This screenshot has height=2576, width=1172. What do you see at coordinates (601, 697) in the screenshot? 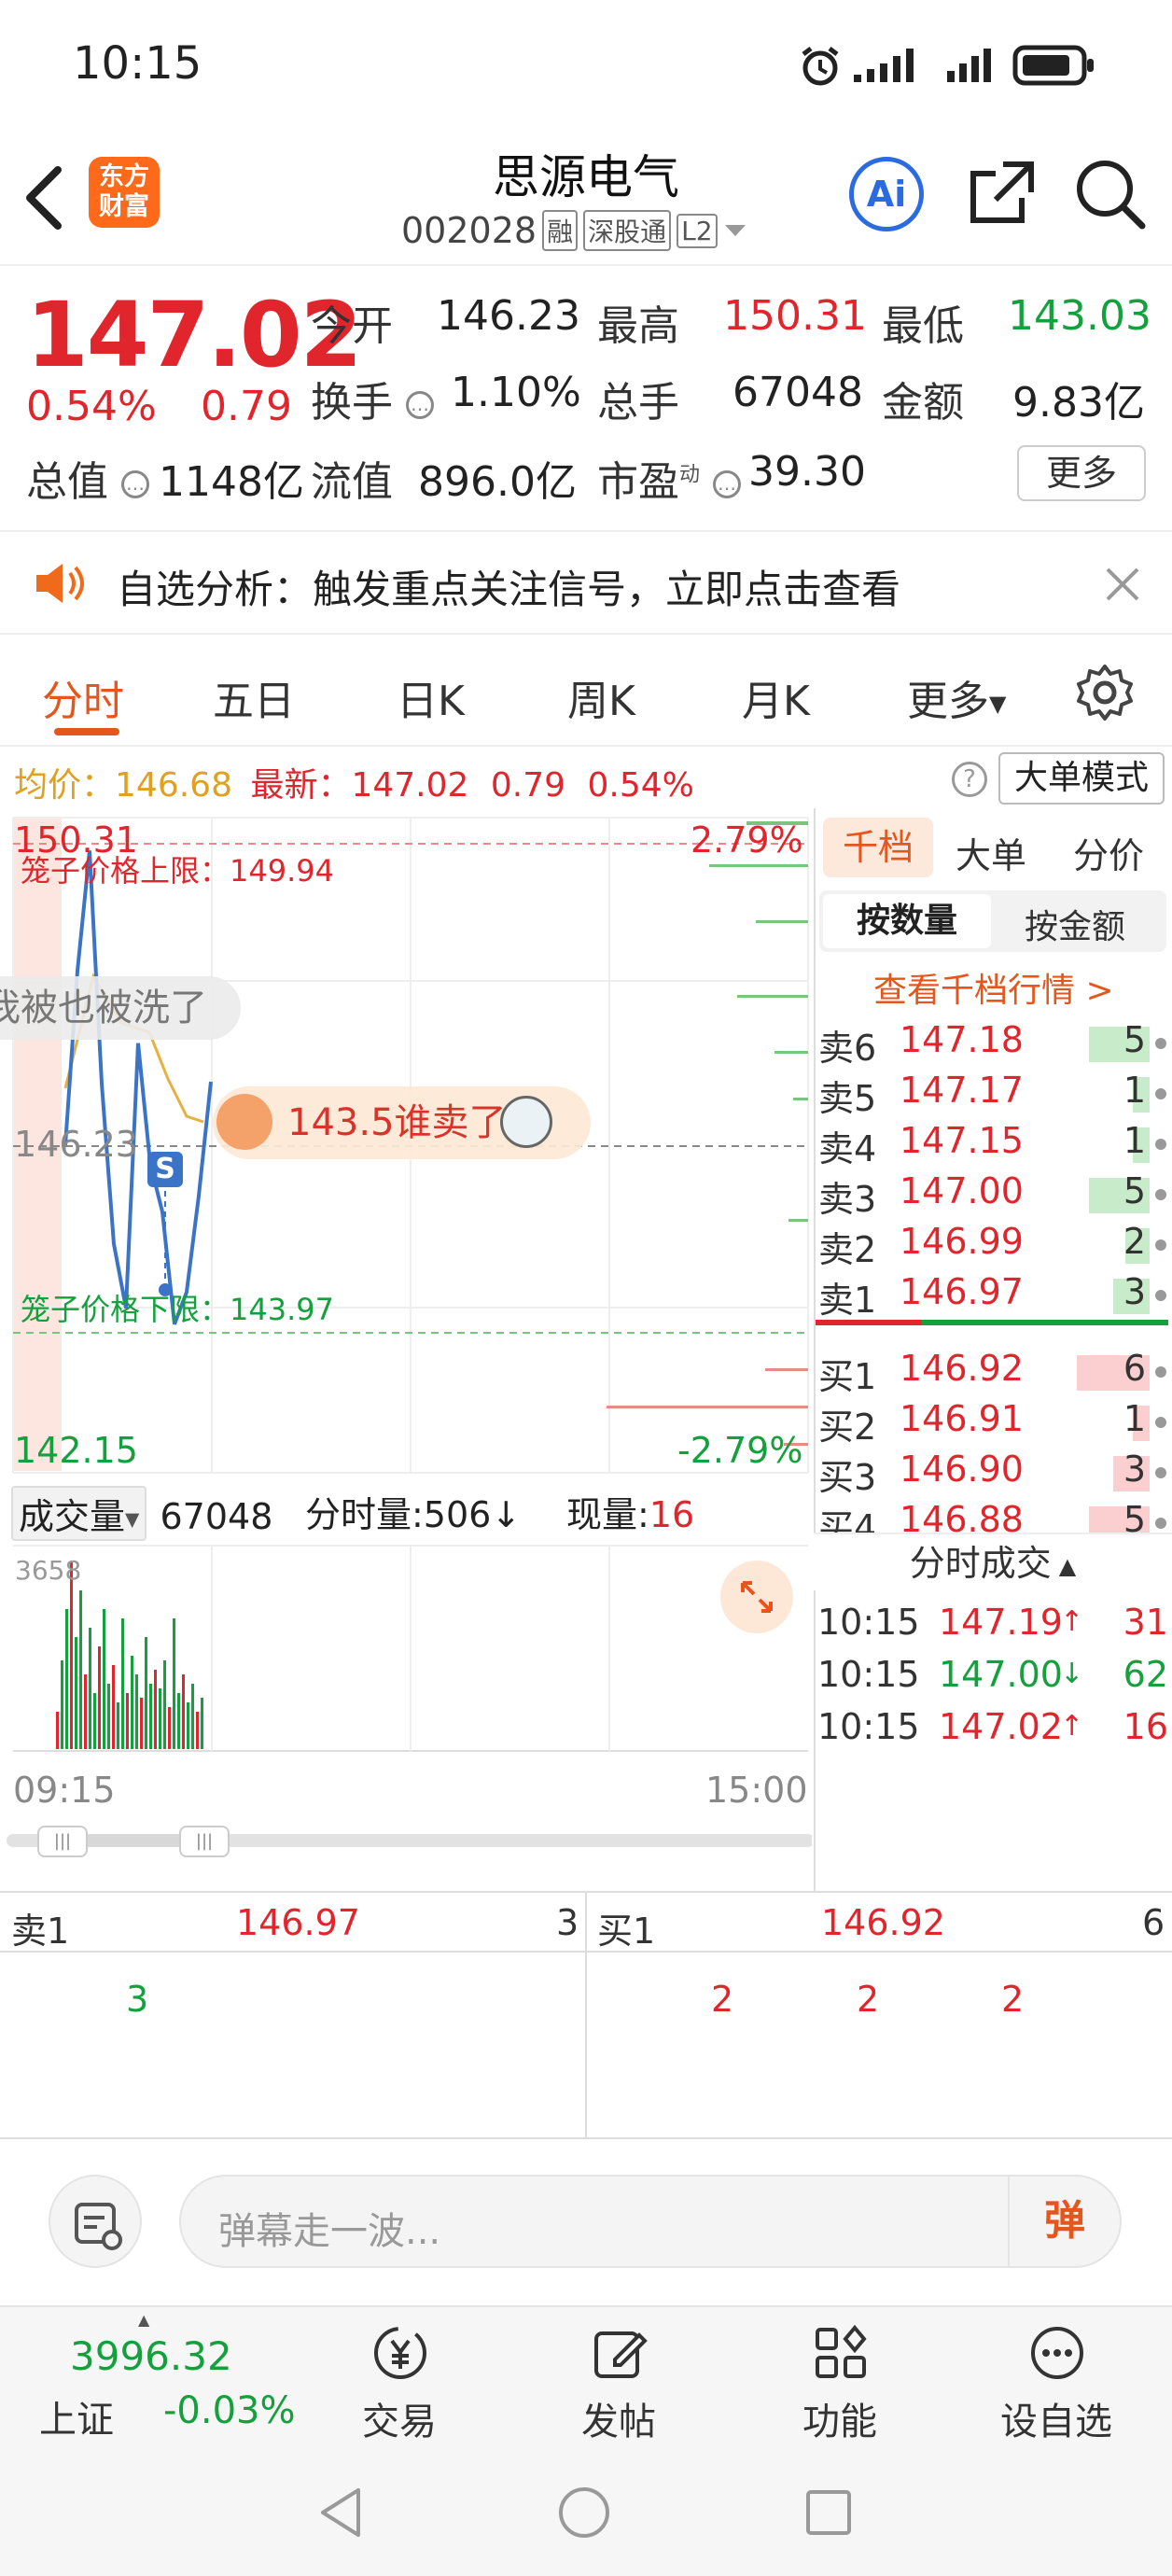
I see `tab-weekly-k: 周K` at bounding box center [601, 697].